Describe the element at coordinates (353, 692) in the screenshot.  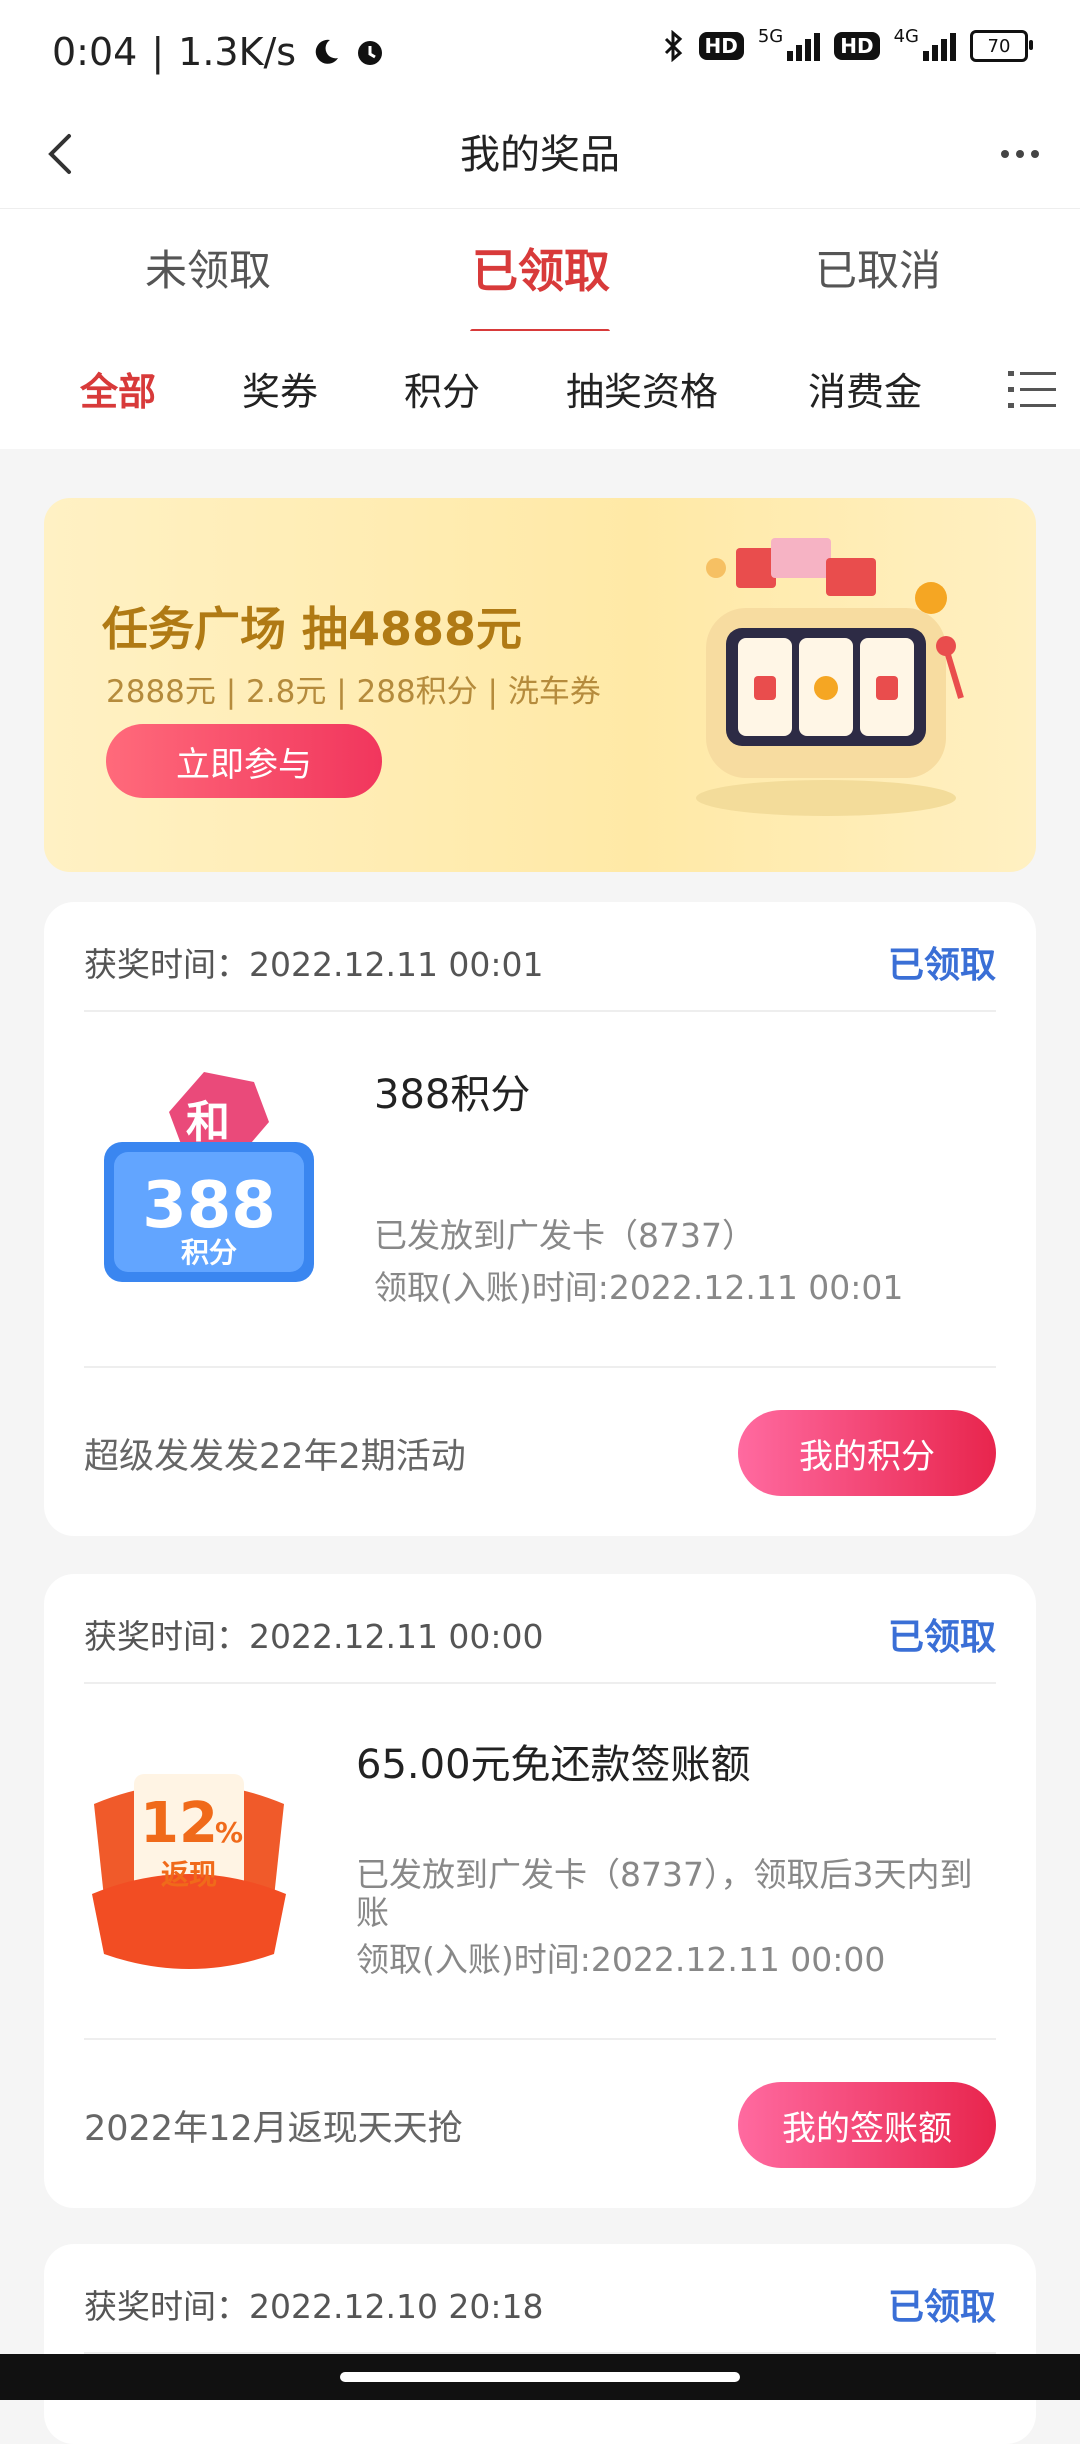
I see `banner-subtitle: 2888元 | 2.8元 | 288积分 | 洗车券` at that location.